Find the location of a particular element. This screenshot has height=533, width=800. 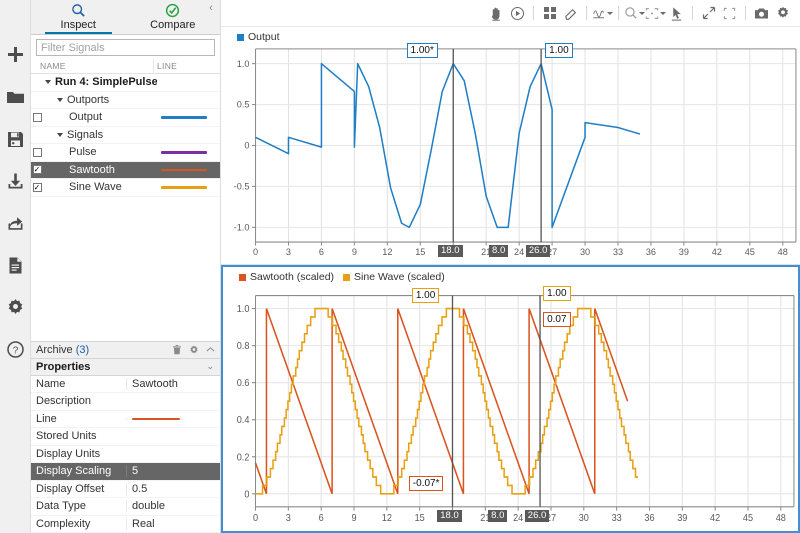

ytick-label: -0.5 is located at coordinates (242, 187).